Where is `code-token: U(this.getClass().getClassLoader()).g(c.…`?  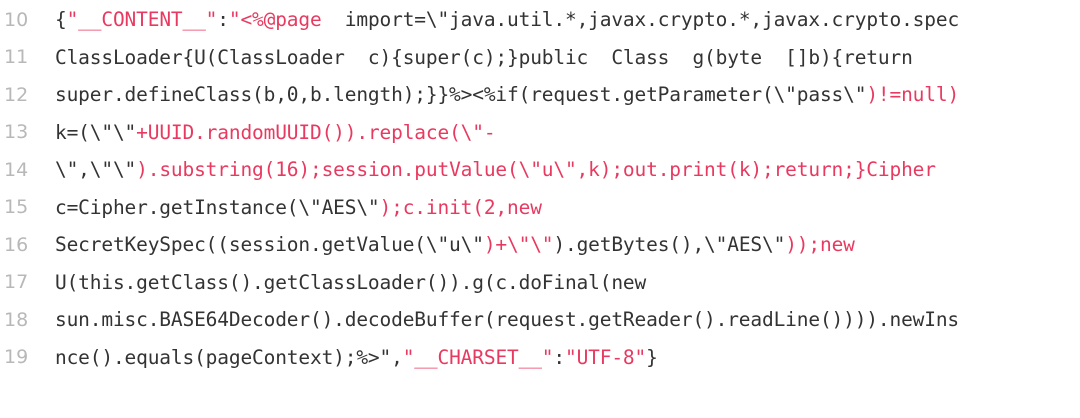 code-token: U(this.getClass().getClassLoader()).g(c.… is located at coordinates (351, 282).